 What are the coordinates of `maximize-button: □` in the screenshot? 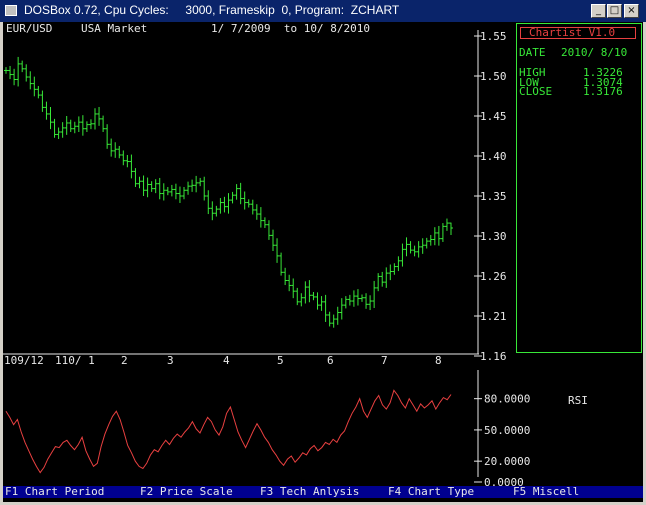 It's located at (614, 11).